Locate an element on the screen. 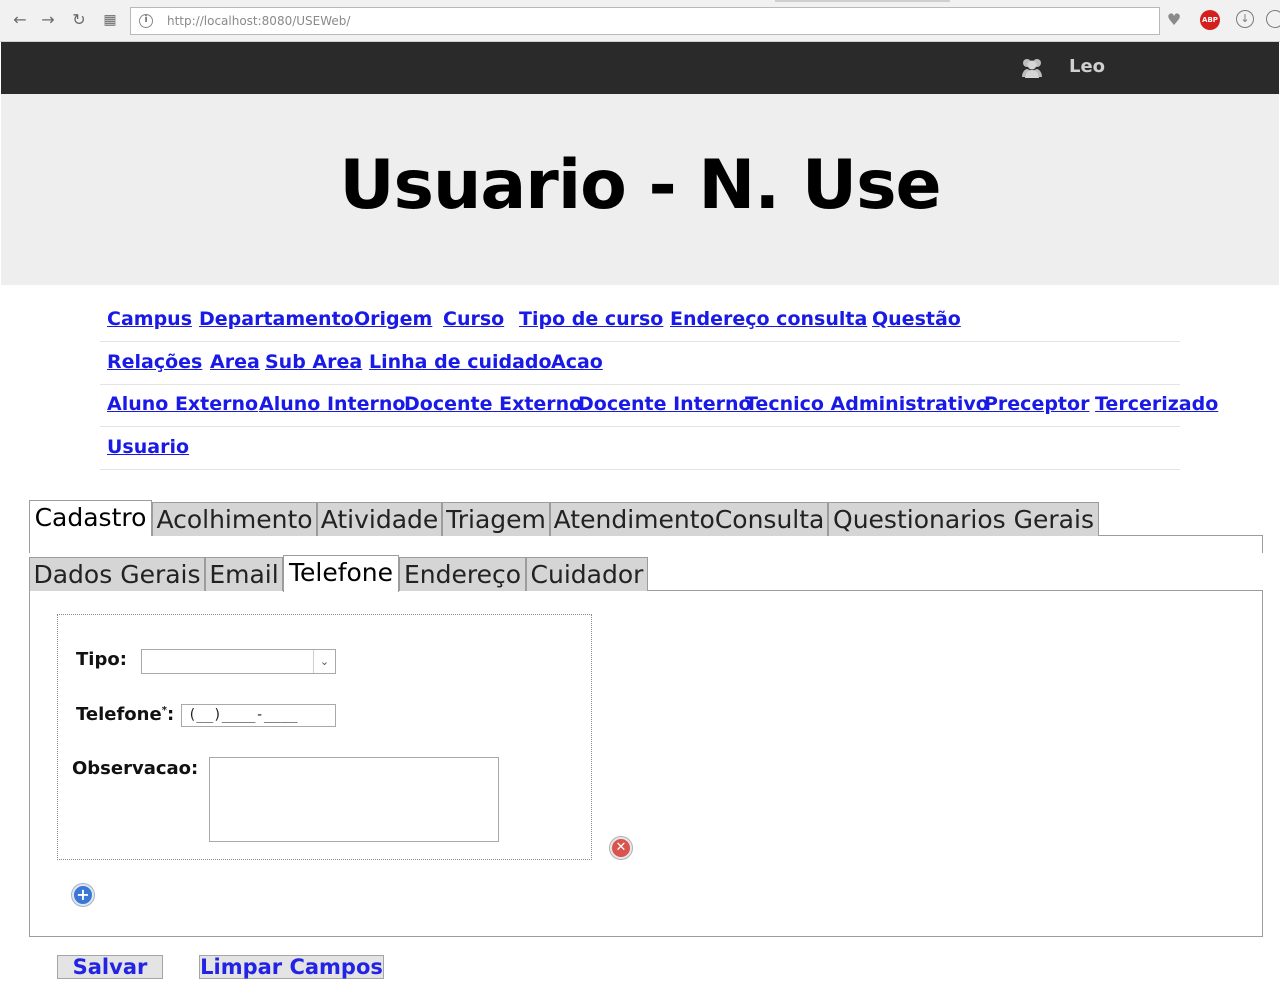 Image resolution: width=1280 pixels, height=1000 pixels. chevron-down-icon: ⌄ is located at coordinates (324, 661).